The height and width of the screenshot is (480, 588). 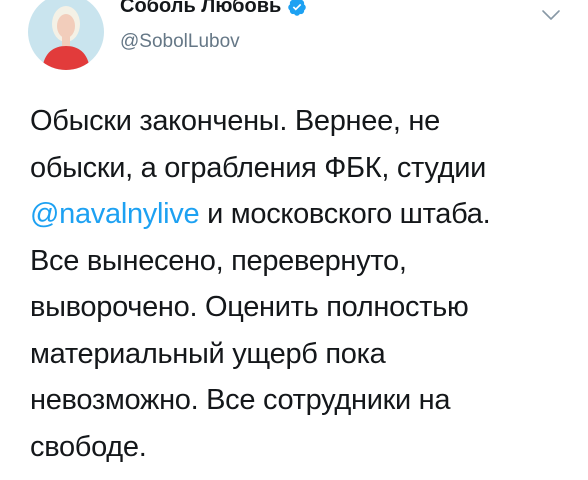 I want to click on tweet-line: выворочено. Оценить полностью, so click(x=249, y=307).